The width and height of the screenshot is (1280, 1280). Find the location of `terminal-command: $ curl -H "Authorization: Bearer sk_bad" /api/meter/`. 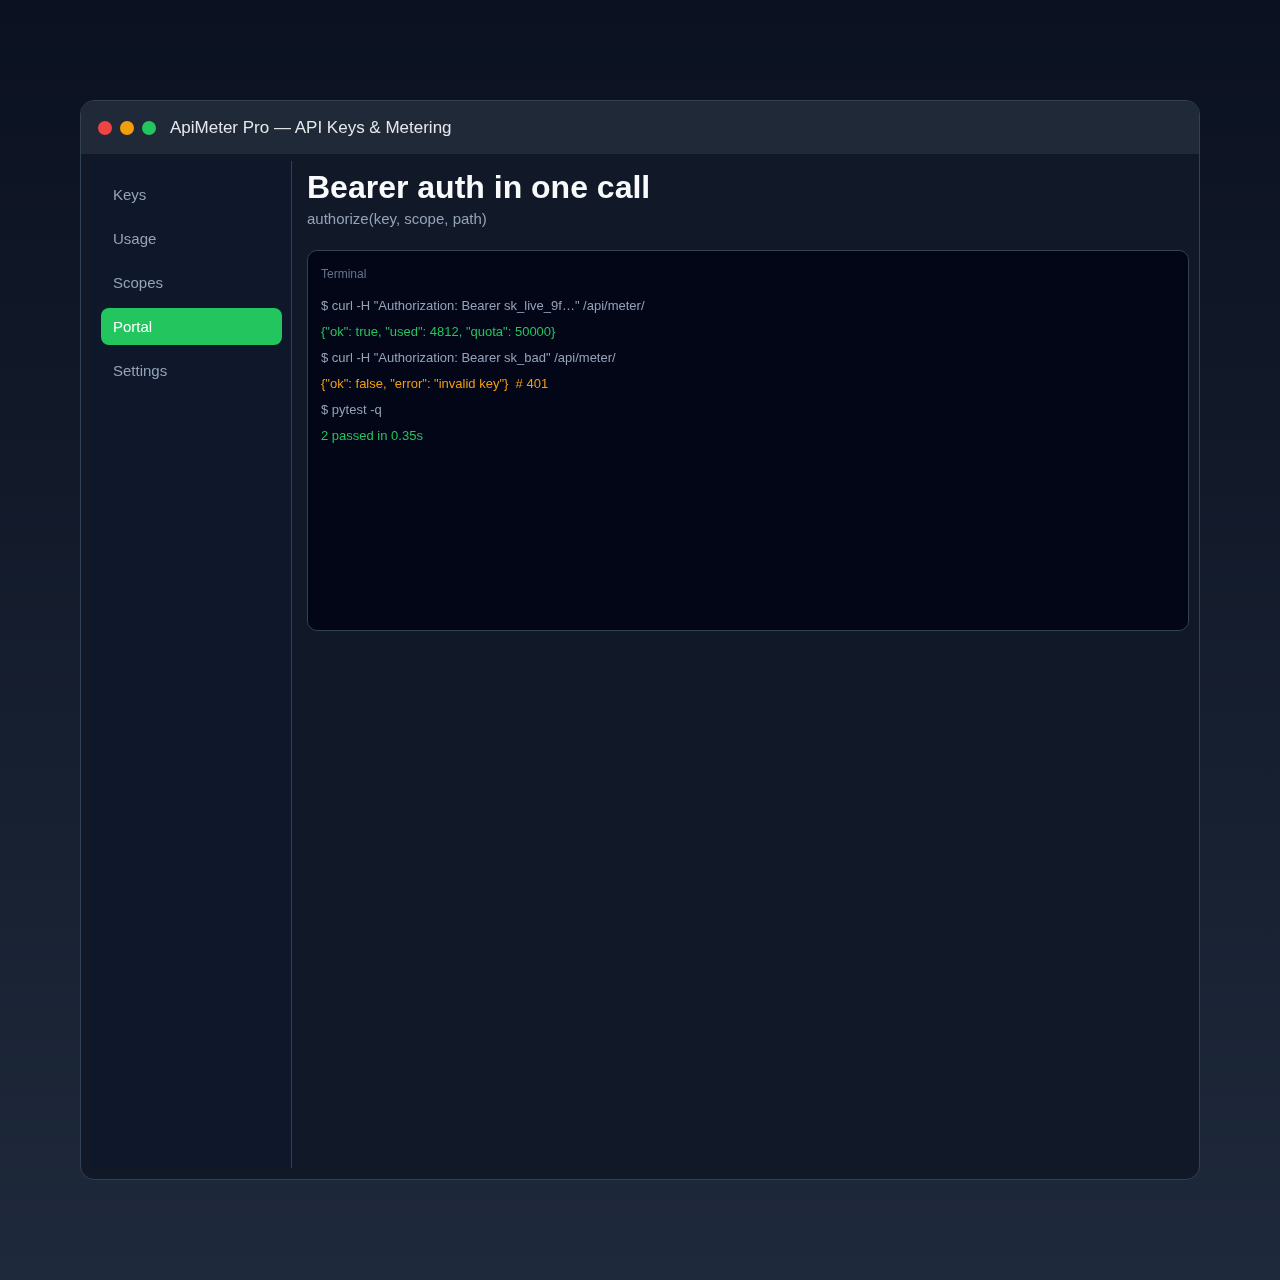

terminal-command: $ curl -H "Authorization: Bearer sk_bad" /api/meter/ is located at coordinates (468, 358).